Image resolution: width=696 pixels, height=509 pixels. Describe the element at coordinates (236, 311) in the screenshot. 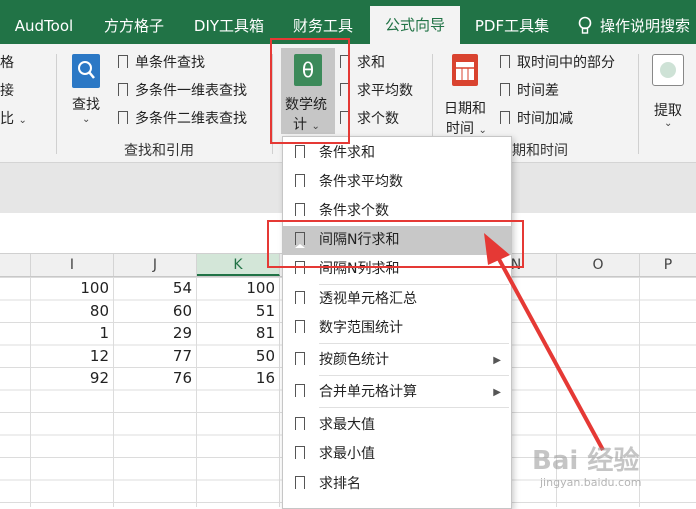

I see `cell: 51` at that location.